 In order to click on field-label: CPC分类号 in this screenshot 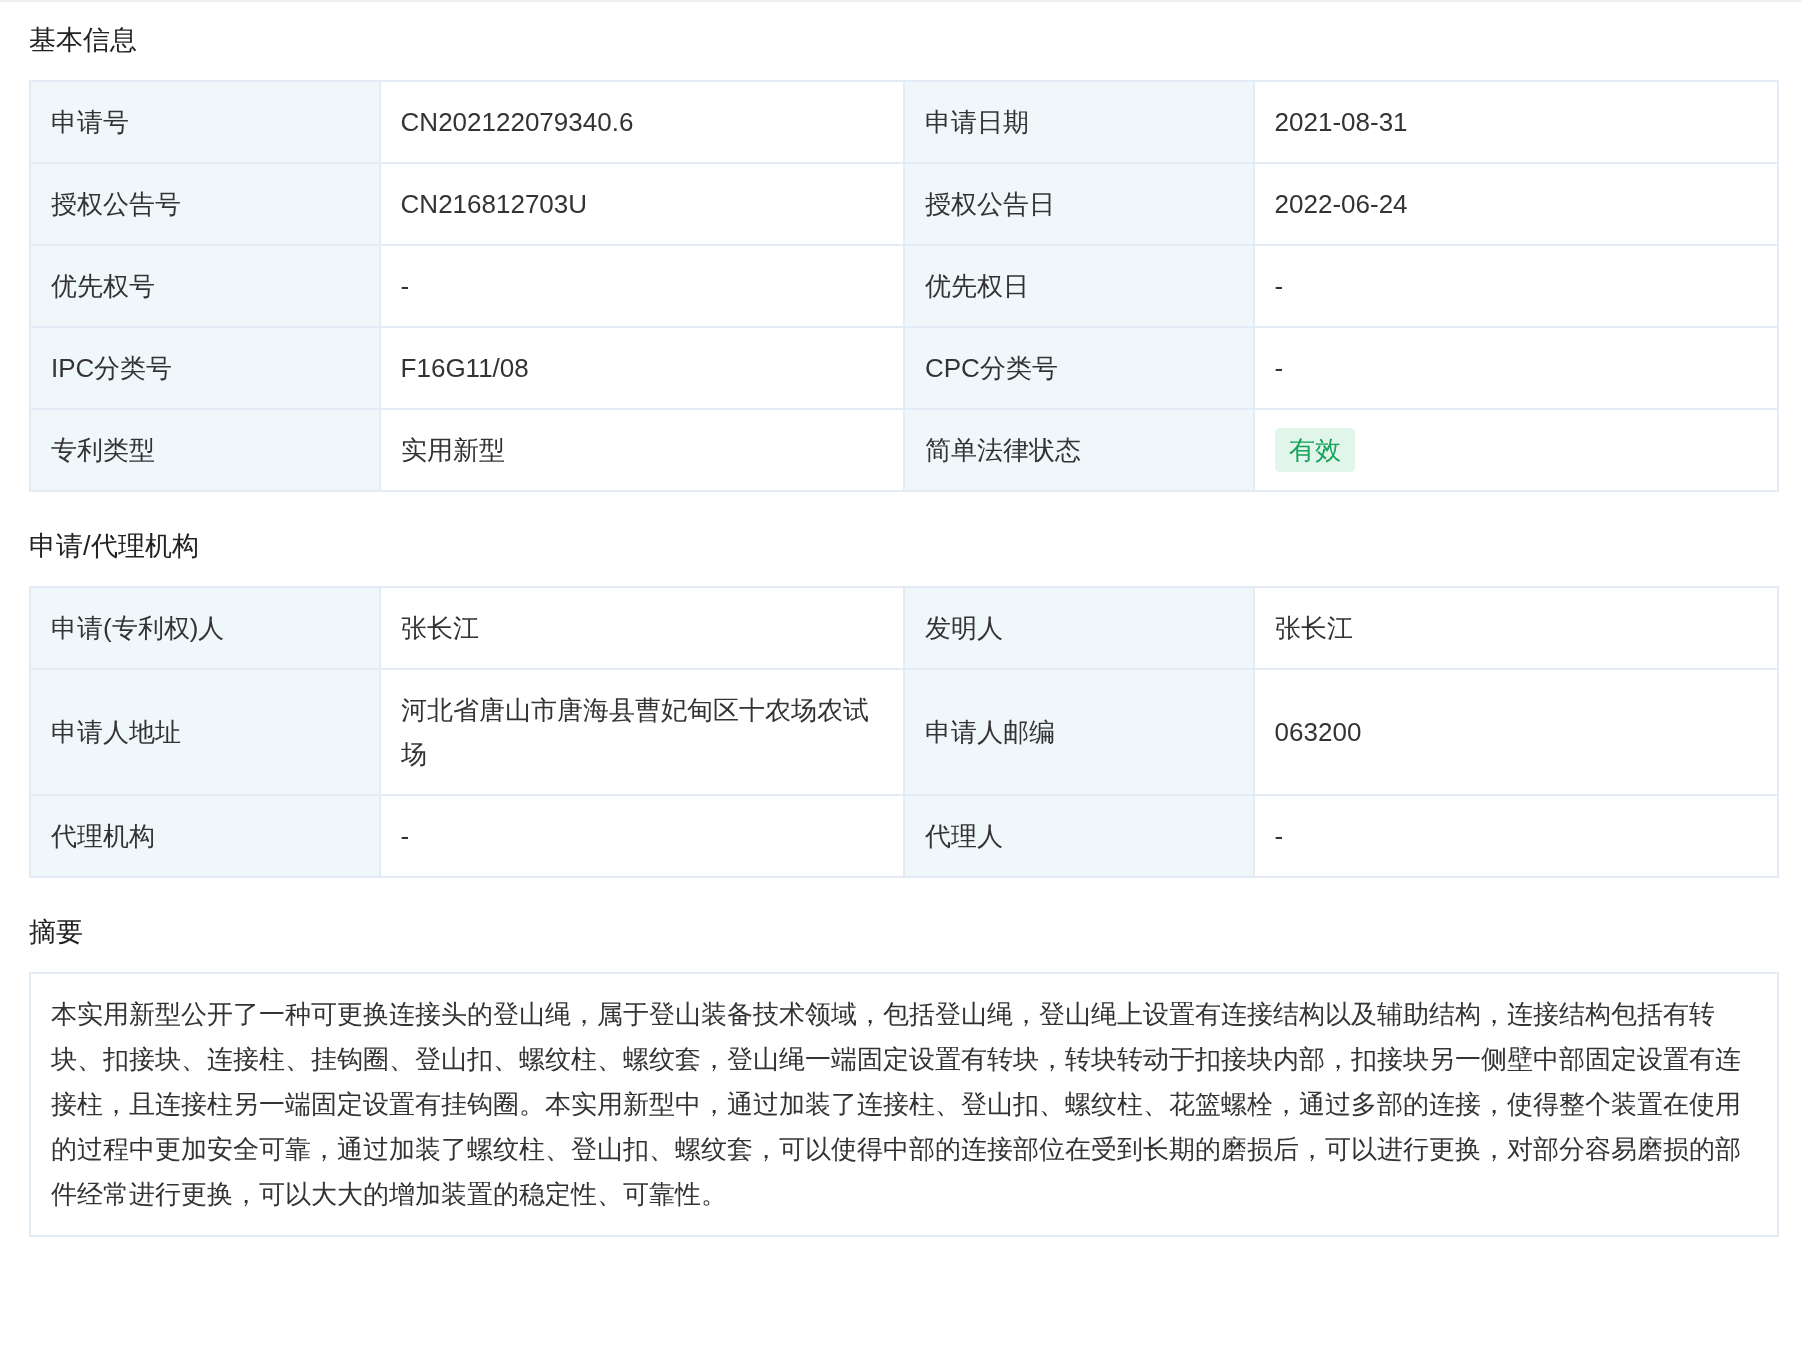, I will do `click(1079, 368)`.